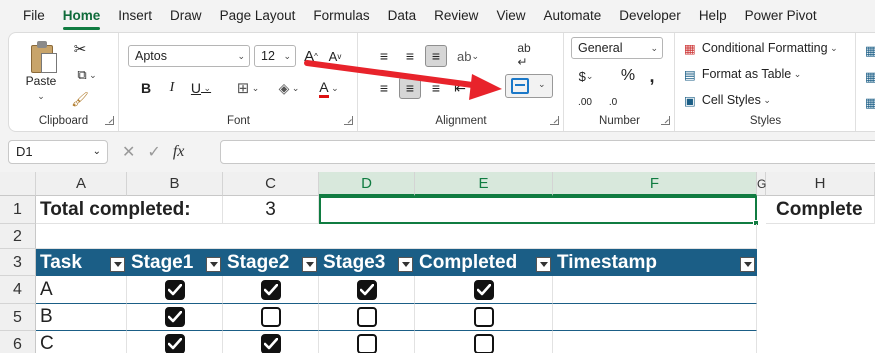  Describe the element at coordinates (248, 88) in the screenshot. I see `borders-icon: ⊞ ⌄` at that location.